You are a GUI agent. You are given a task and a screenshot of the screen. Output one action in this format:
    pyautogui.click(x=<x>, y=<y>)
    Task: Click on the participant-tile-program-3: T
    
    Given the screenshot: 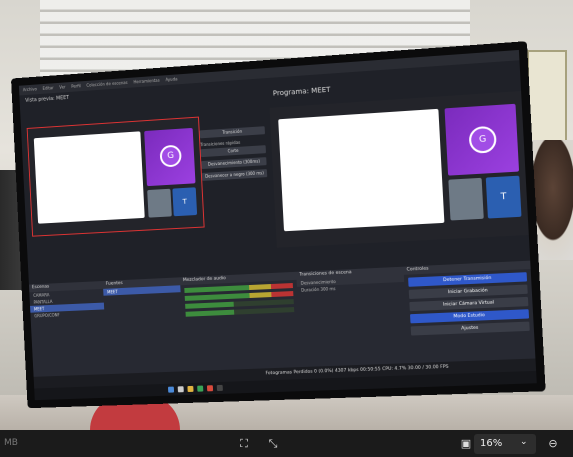 What is the action you would take?
    pyautogui.click(x=503, y=197)
    